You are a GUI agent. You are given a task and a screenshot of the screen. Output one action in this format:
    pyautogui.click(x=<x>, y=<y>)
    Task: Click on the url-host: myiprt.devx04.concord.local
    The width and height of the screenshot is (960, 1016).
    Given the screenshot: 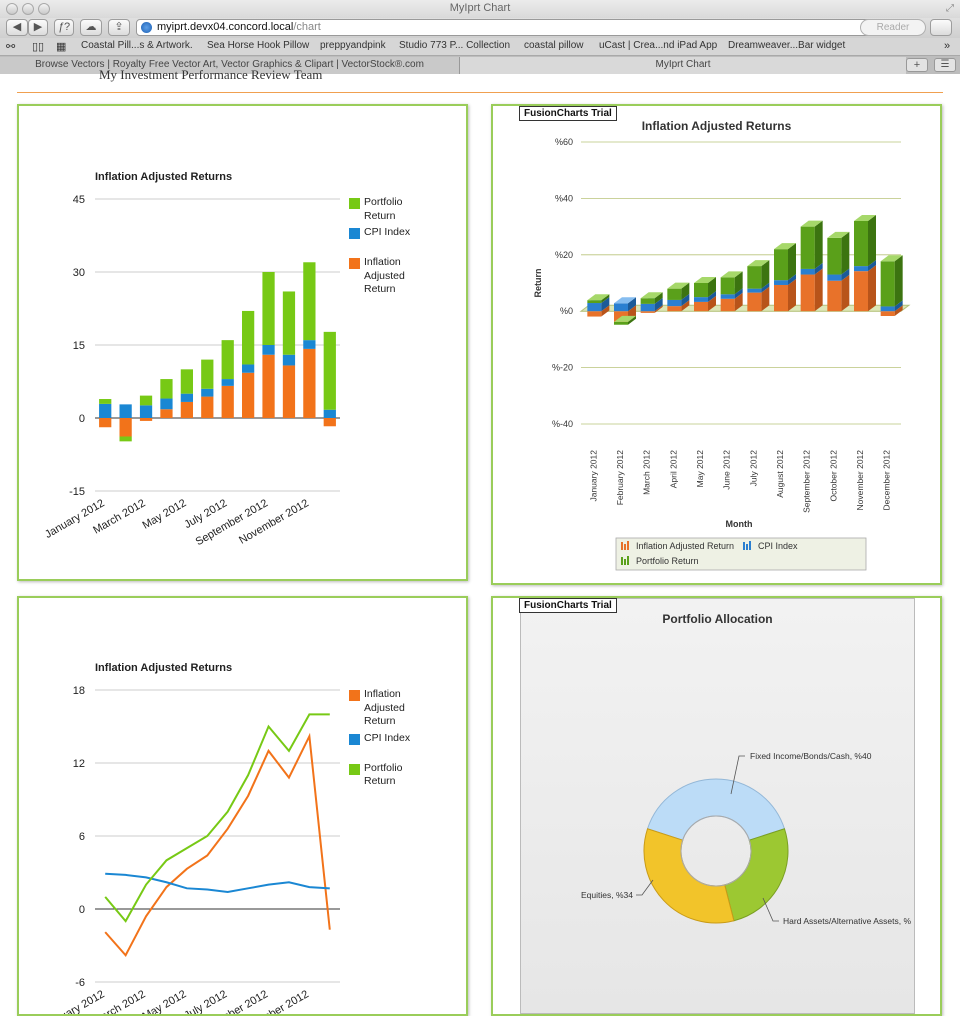 What is the action you would take?
    pyautogui.click(x=225, y=27)
    